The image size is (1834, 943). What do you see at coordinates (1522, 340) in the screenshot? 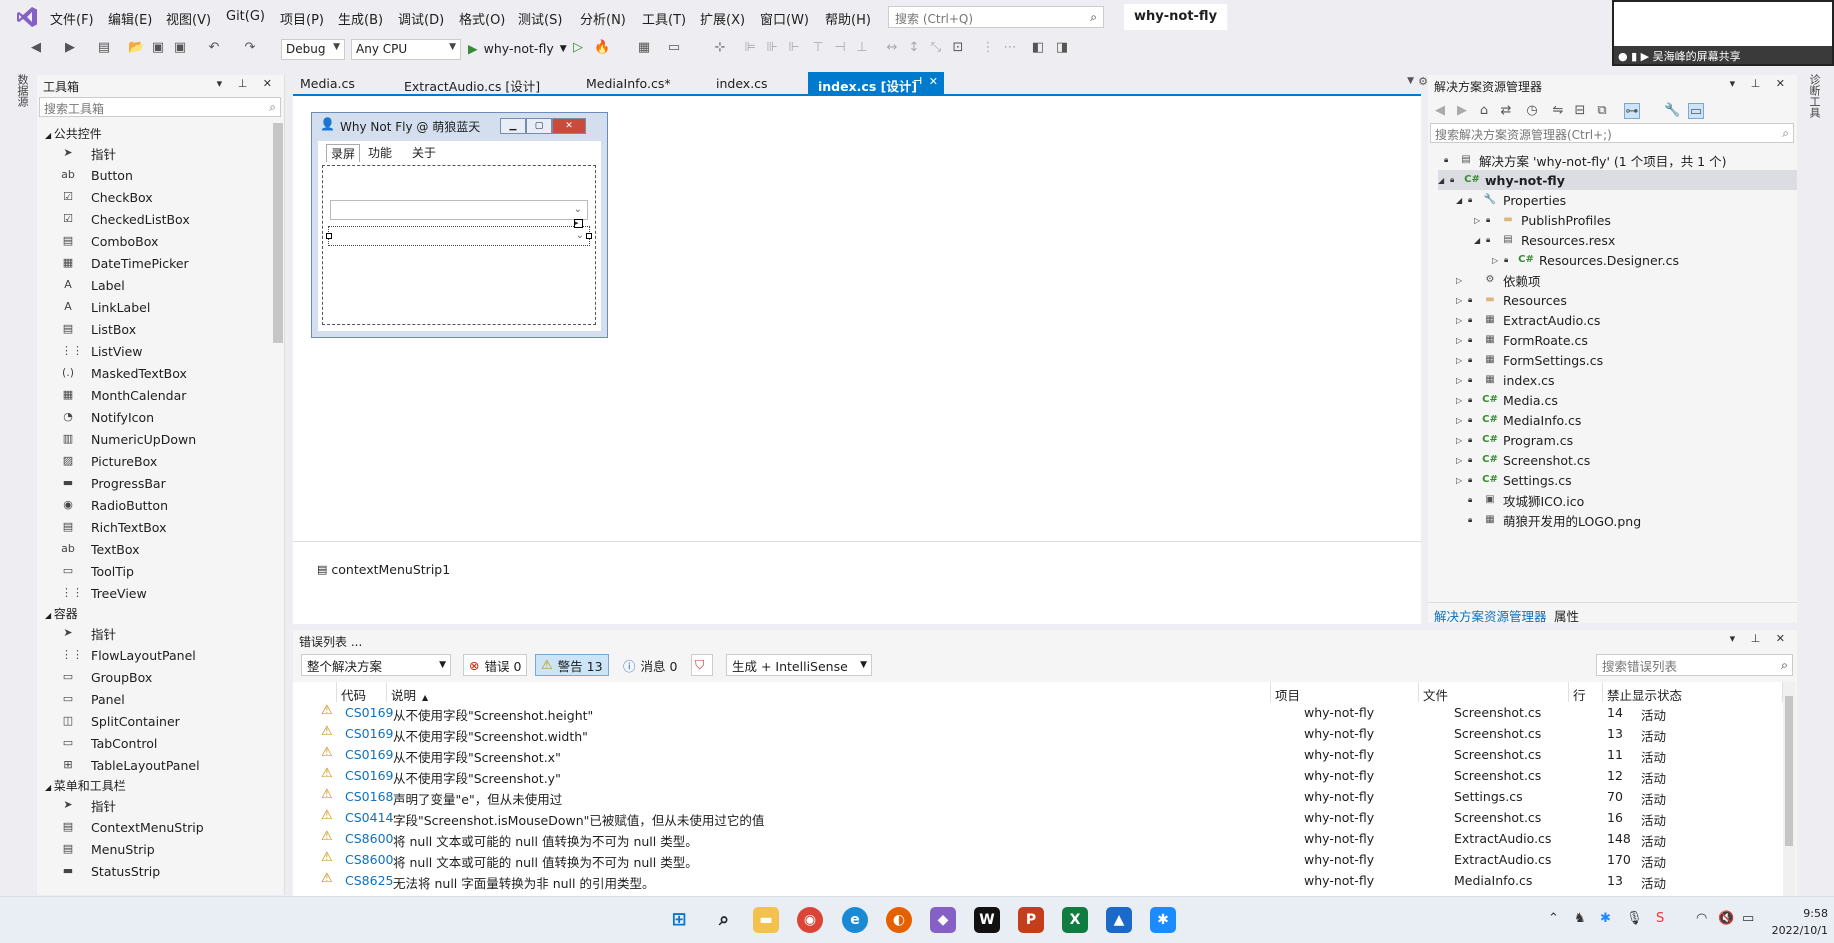
I see `tree-node-item: ▷ 🔒︎ ▦ FormRoate.cs` at bounding box center [1522, 340].